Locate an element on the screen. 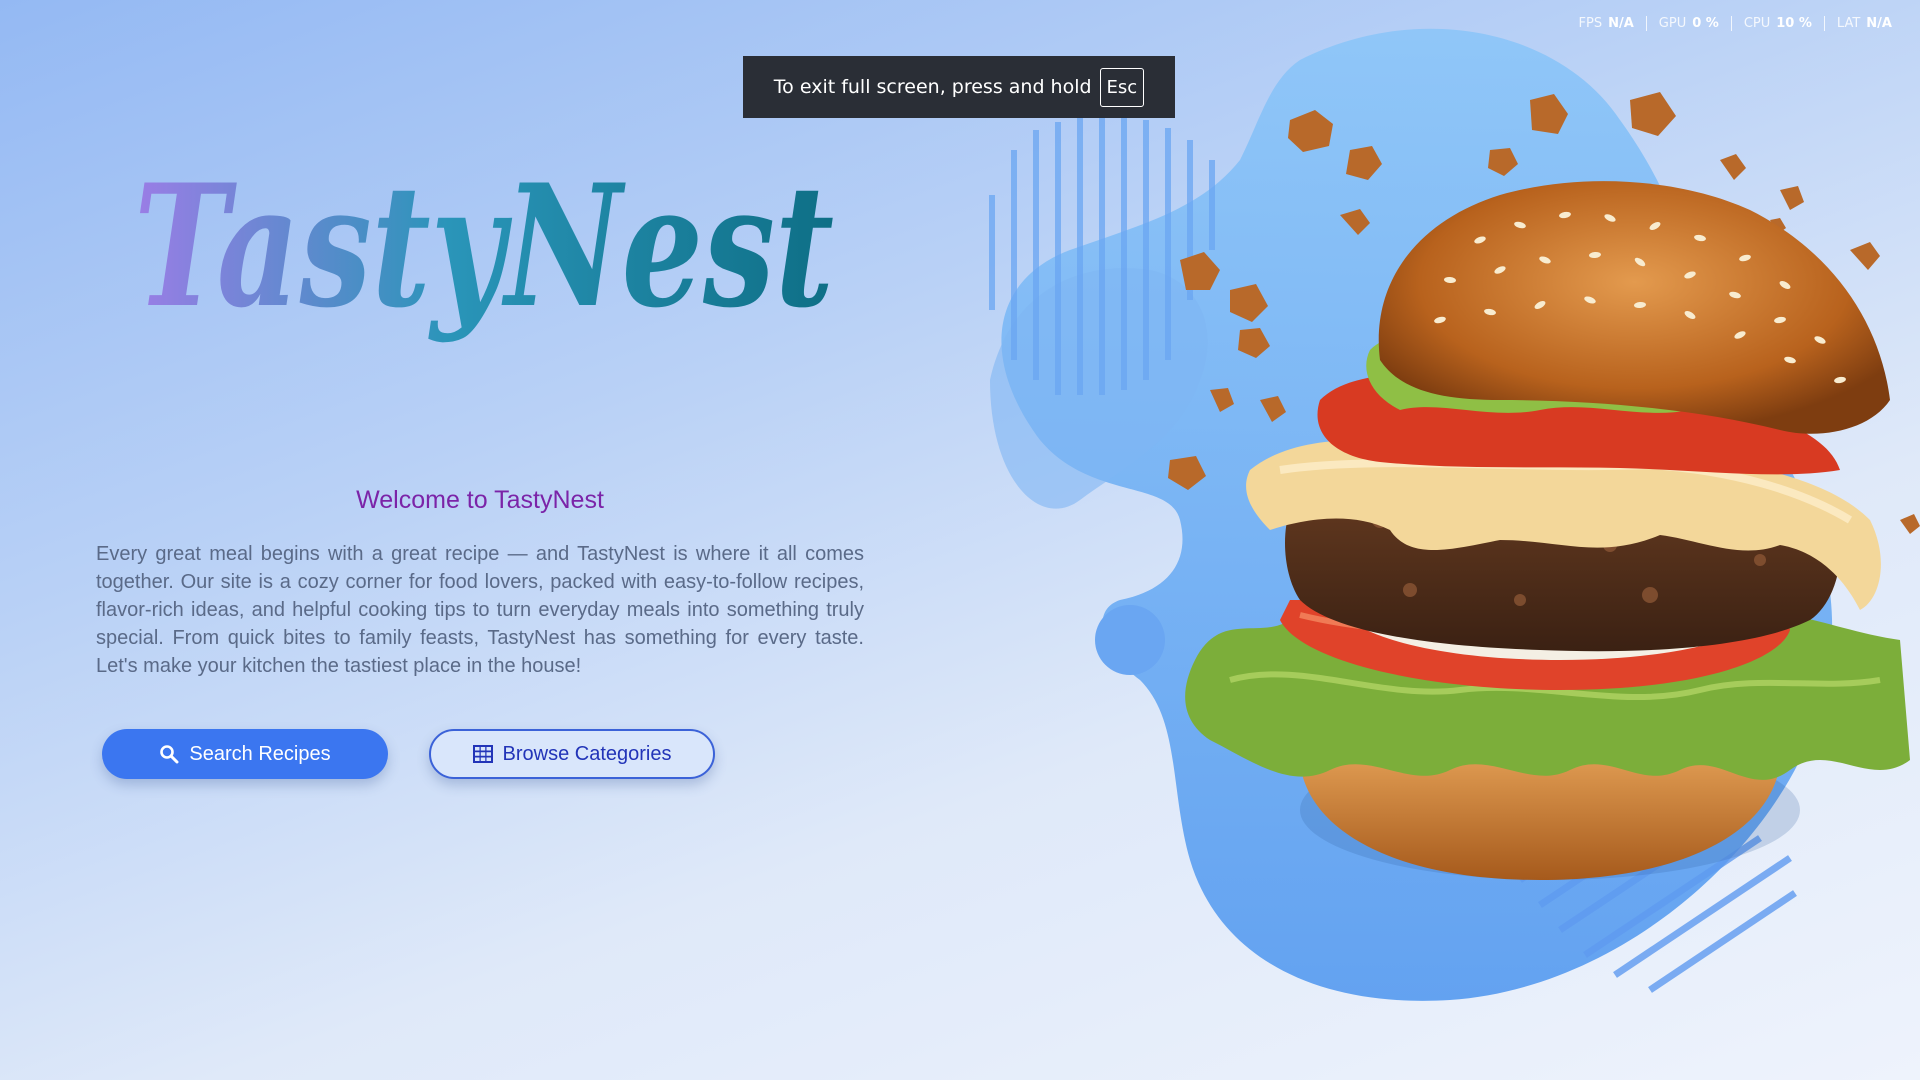 The image size is (1920, 1080). blue-blob-dot is located at coordinates (1130, 640).